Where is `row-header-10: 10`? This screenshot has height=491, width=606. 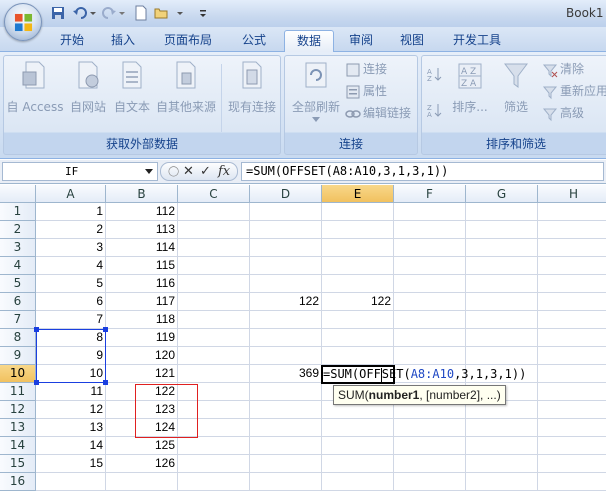 row-header-10: 10 is located at coordinates (18, 374).